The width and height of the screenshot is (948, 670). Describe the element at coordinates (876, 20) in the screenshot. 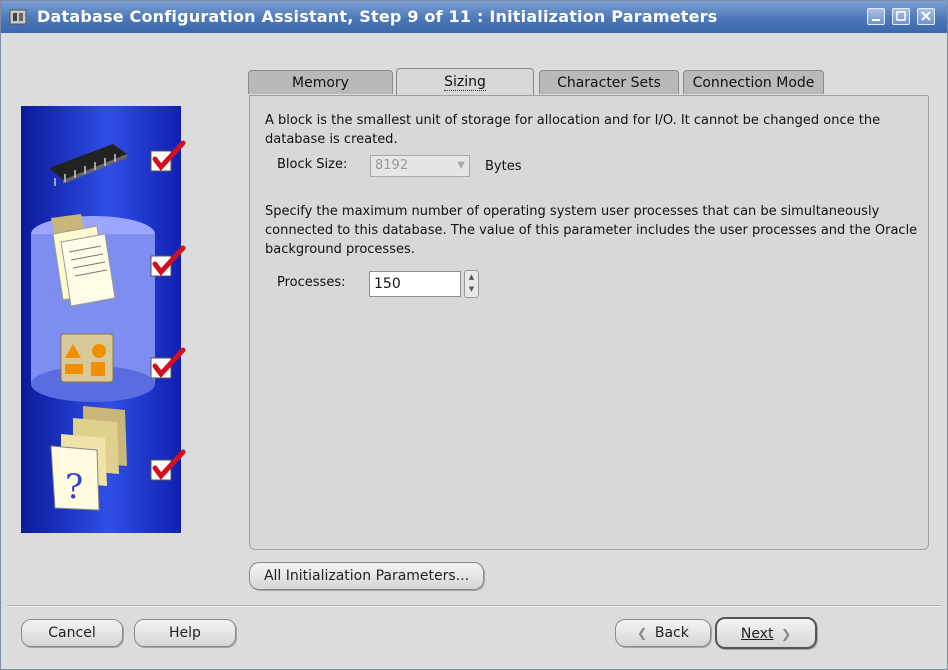

I see `minimize-icon` at that location.